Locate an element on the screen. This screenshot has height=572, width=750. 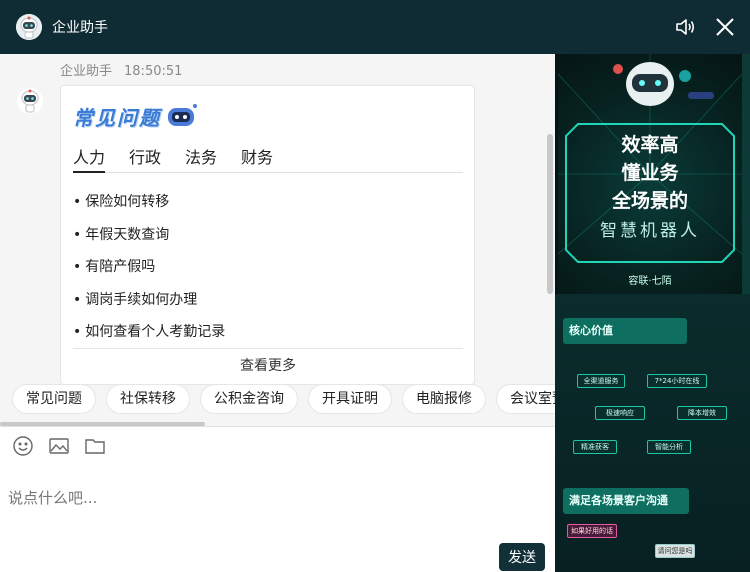
view-more-link: 查看更多 is located at coordinates (268, 366).